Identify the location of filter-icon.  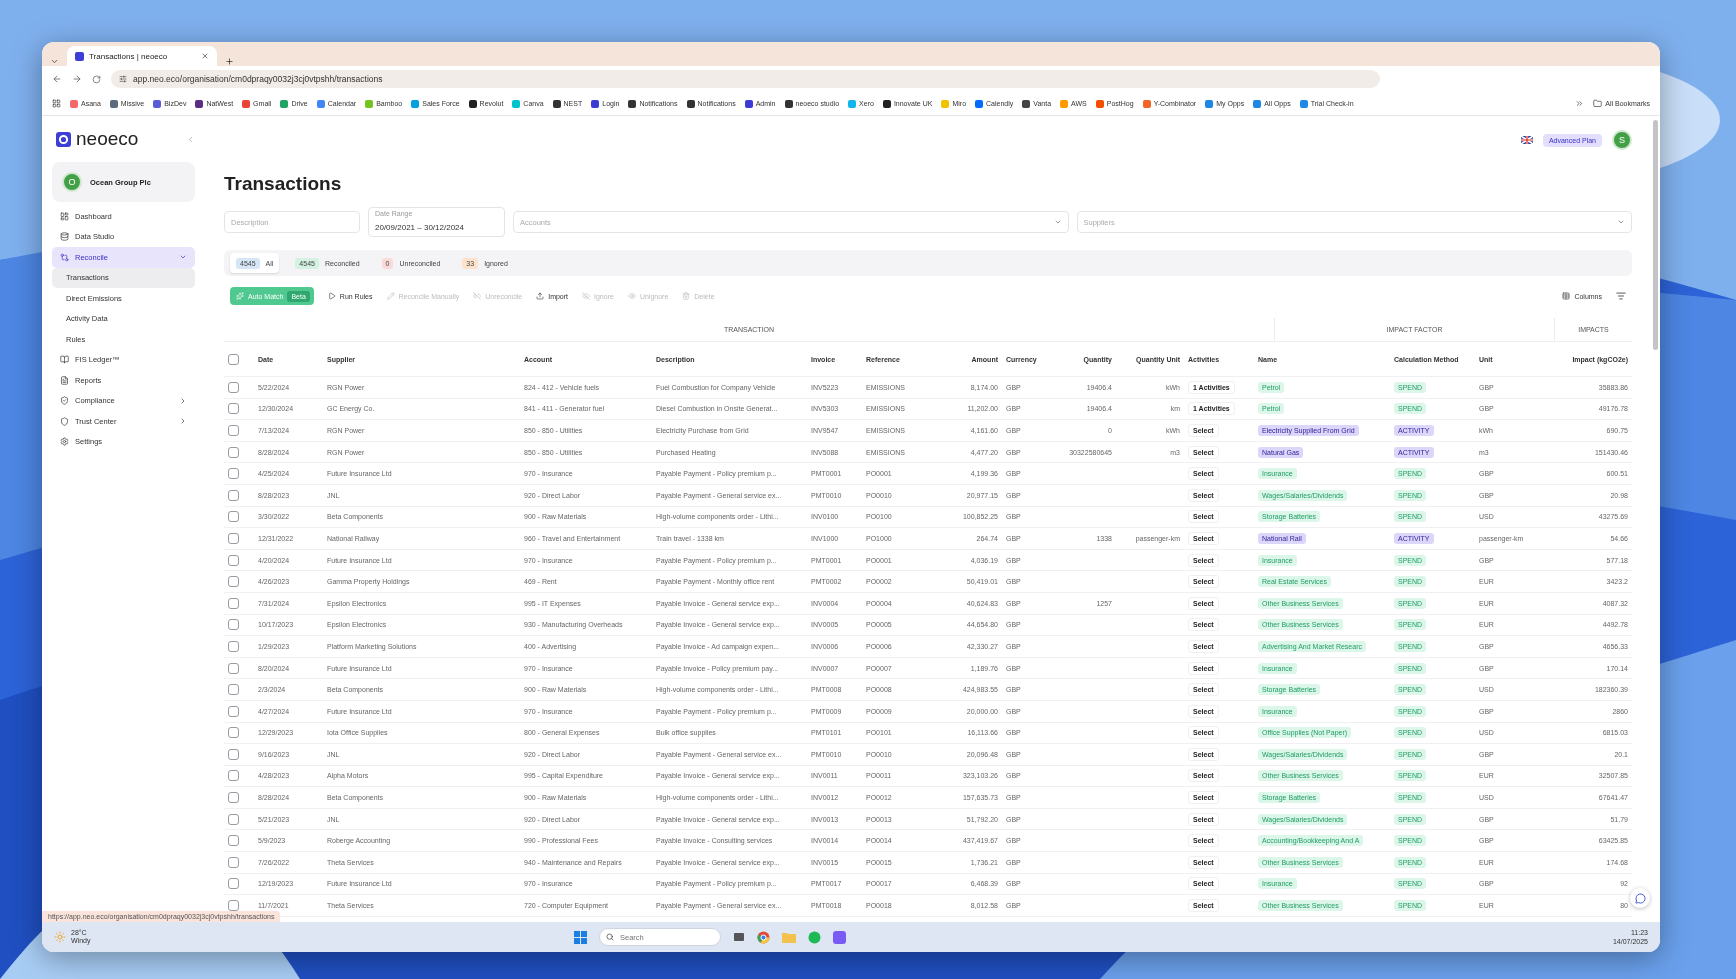
(1621, 296).